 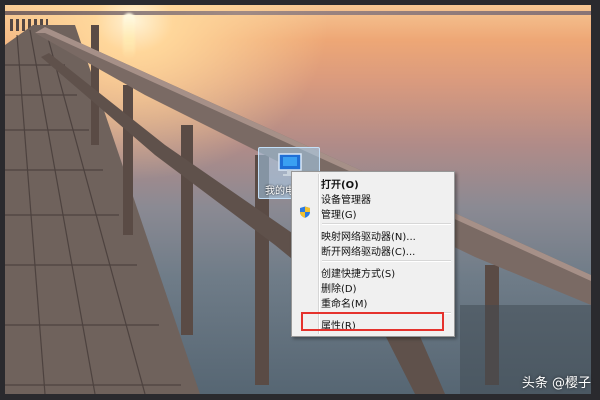 What do you see at coordinates (372, 198) in the screenshot?
I see `menu-item-device-manager: 设备管理器` at bounding box center [372, 198].